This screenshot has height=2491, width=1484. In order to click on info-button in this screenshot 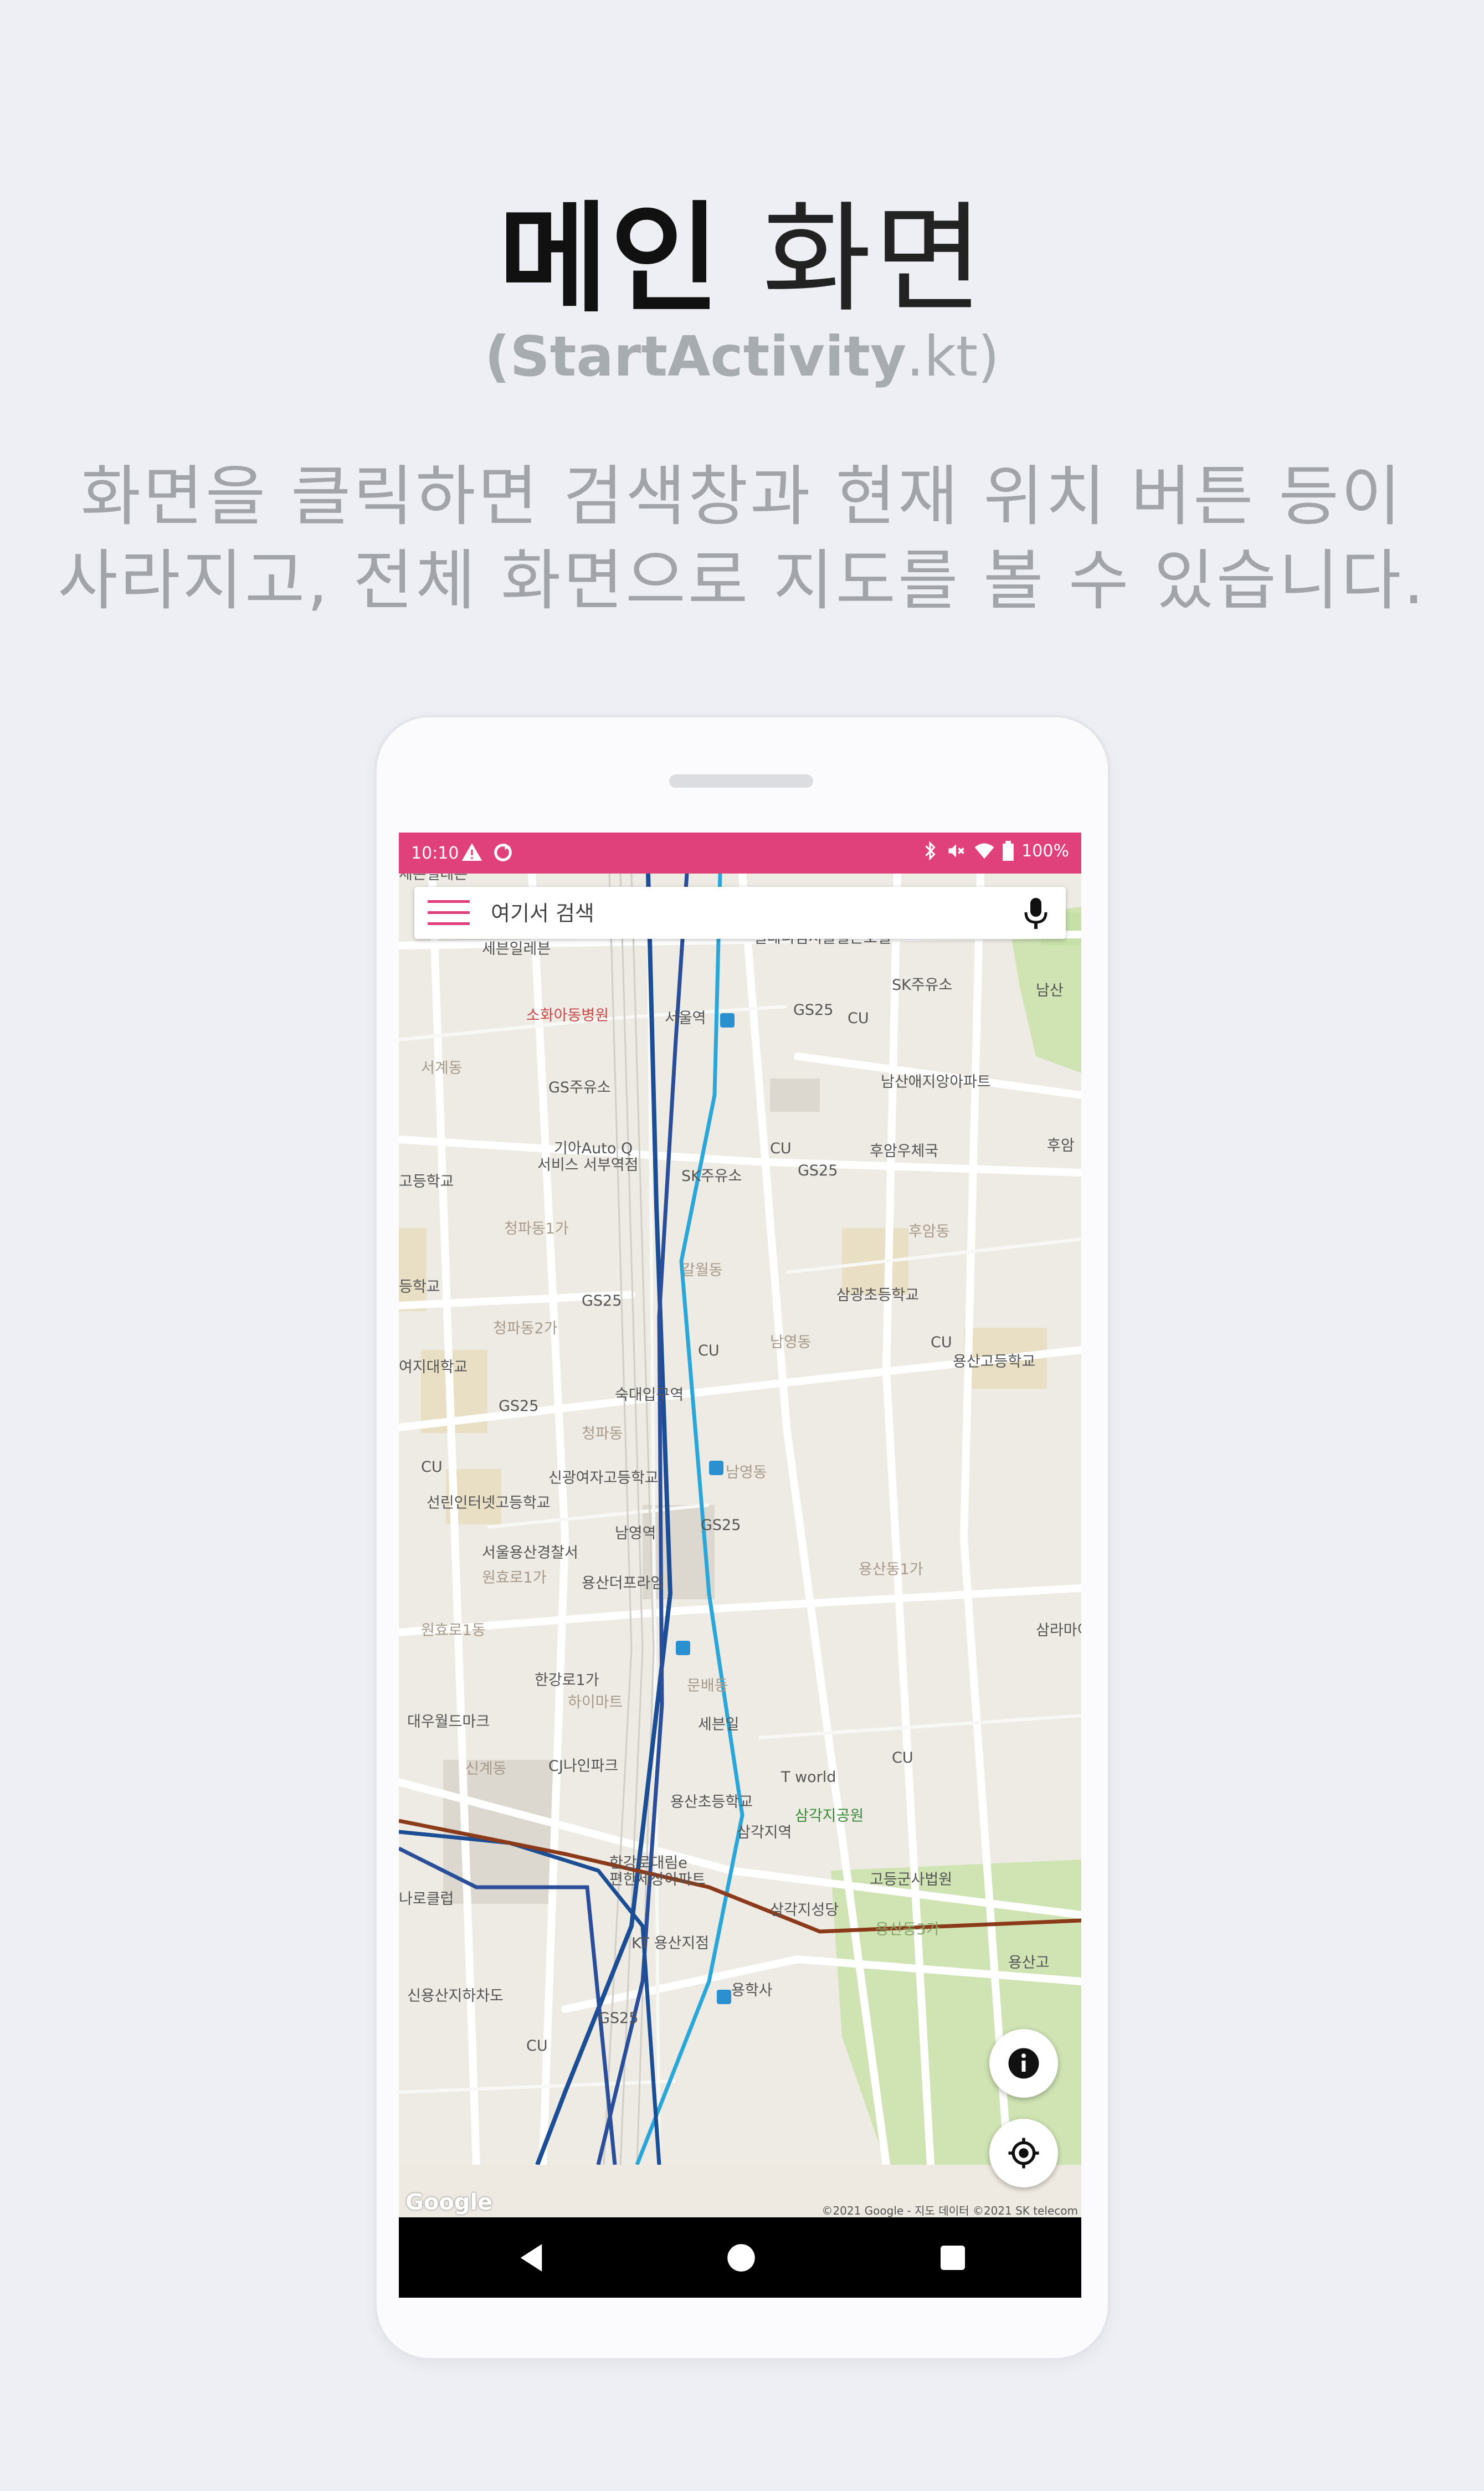, I will do `click(1023, 2063)`.